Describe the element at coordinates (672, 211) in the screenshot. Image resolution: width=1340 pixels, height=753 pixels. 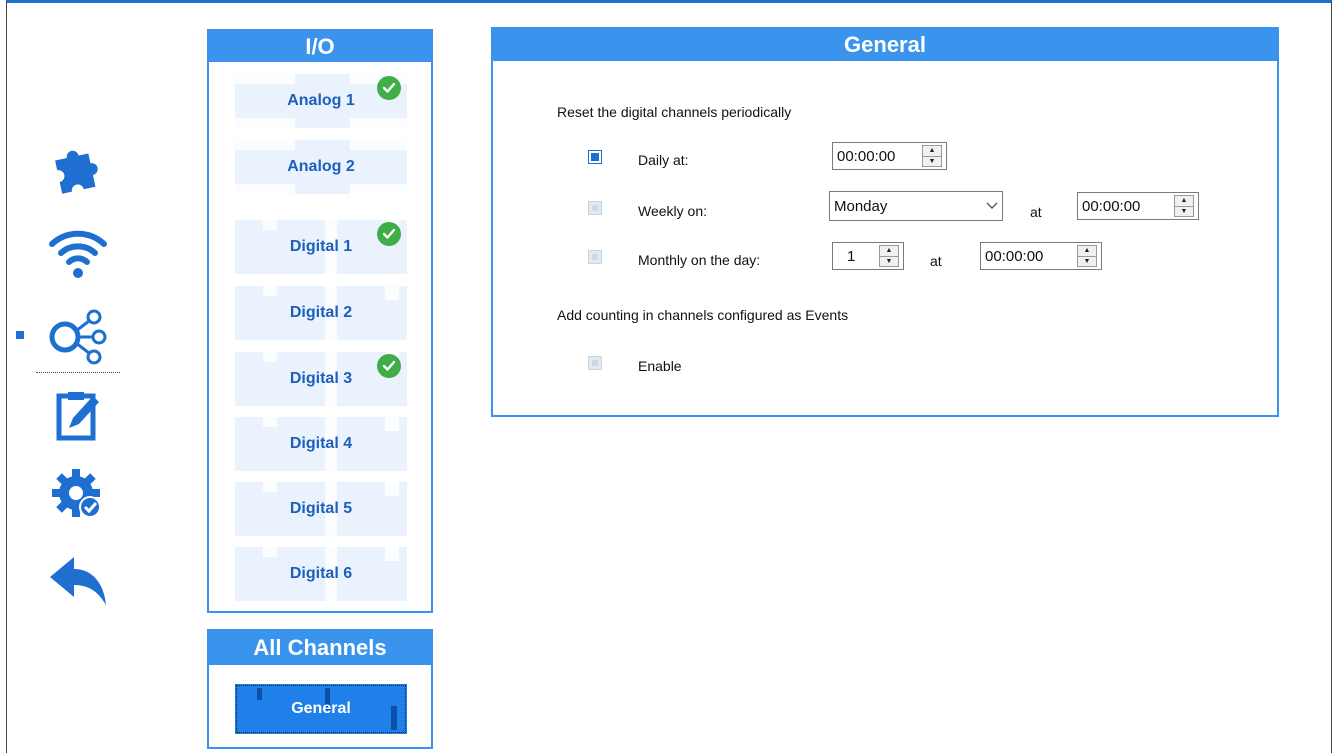
I see `weekly-label: Weekly on:` at that location.